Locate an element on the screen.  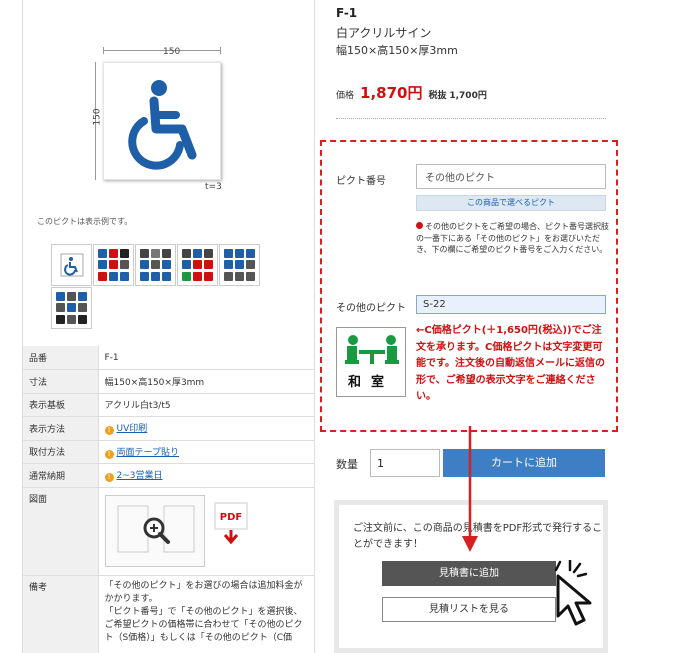
water-icon is located at coordinates (155, 276).